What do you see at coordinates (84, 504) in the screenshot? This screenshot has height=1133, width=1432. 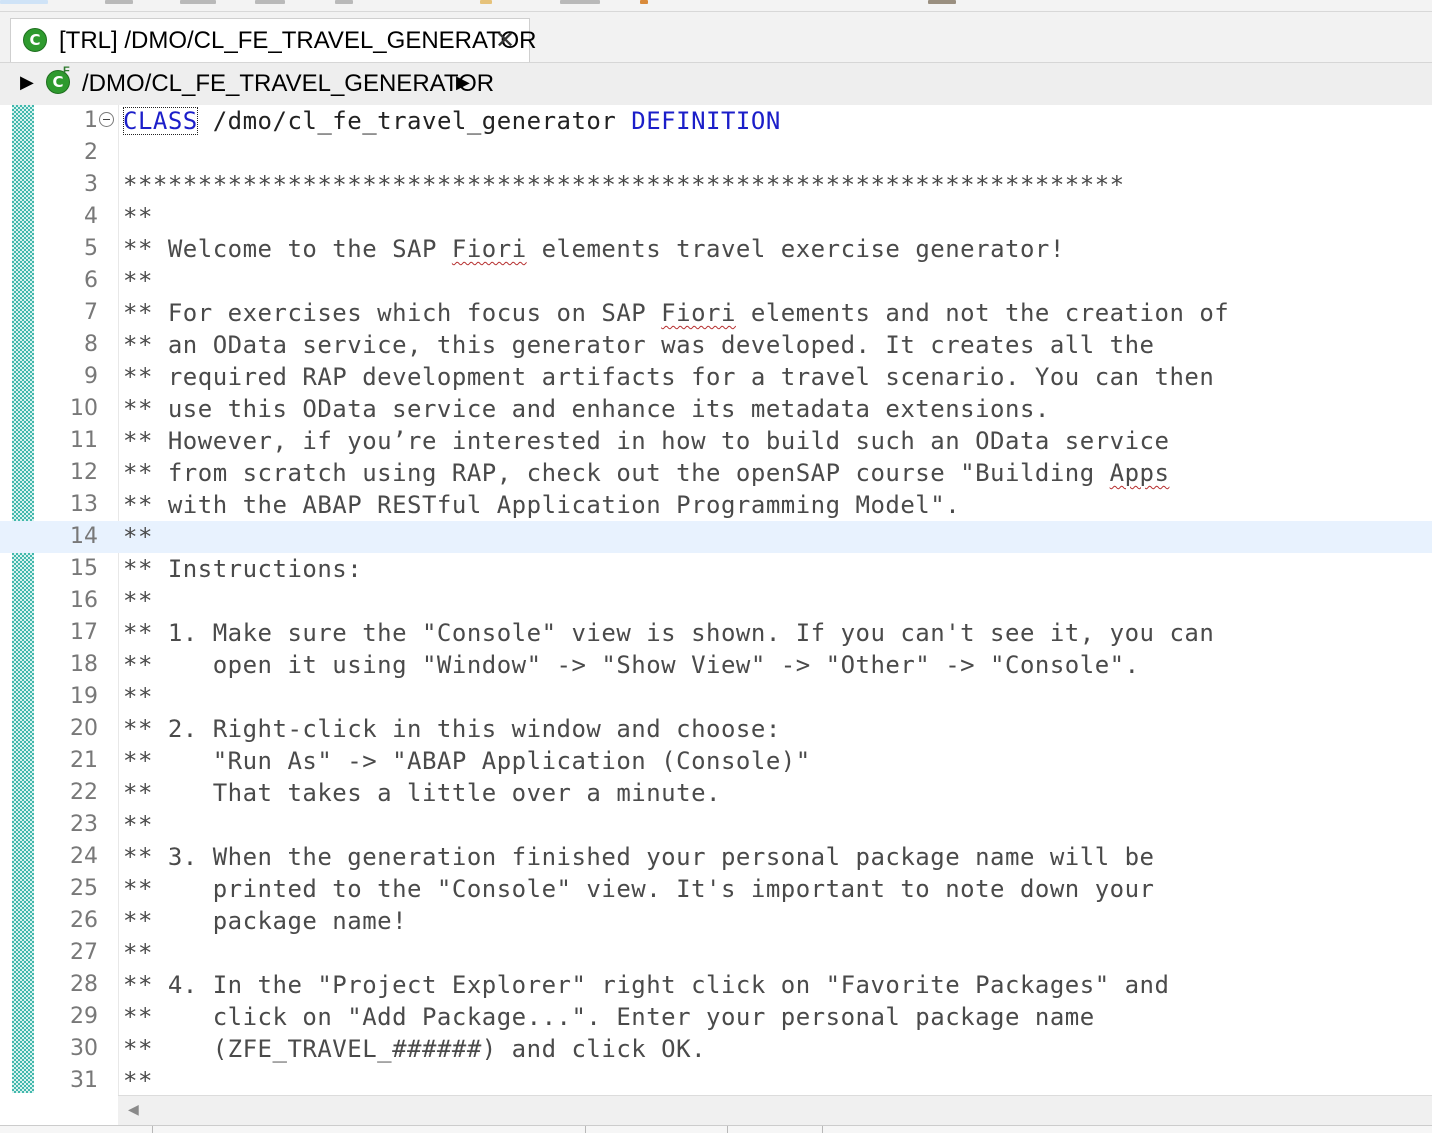 I see `line-number: 13` at bounding box center [84, 504].